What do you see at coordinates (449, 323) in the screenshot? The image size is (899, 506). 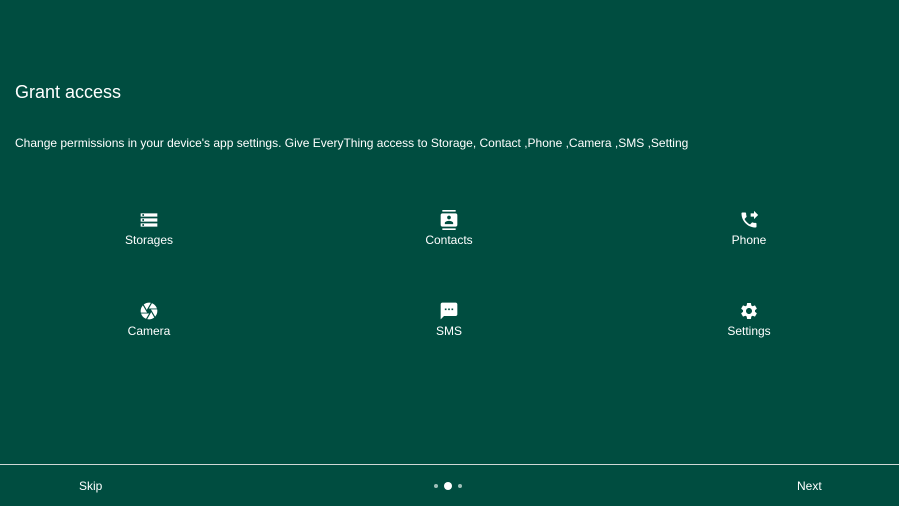 I see `permission-sms: SMS` at bounding box center [449, 323].